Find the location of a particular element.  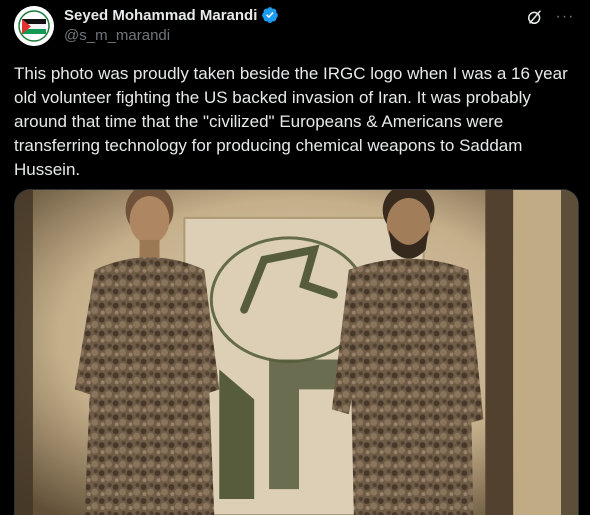

author-handle: @s_m_marandi is located at coordinates (117, 35).